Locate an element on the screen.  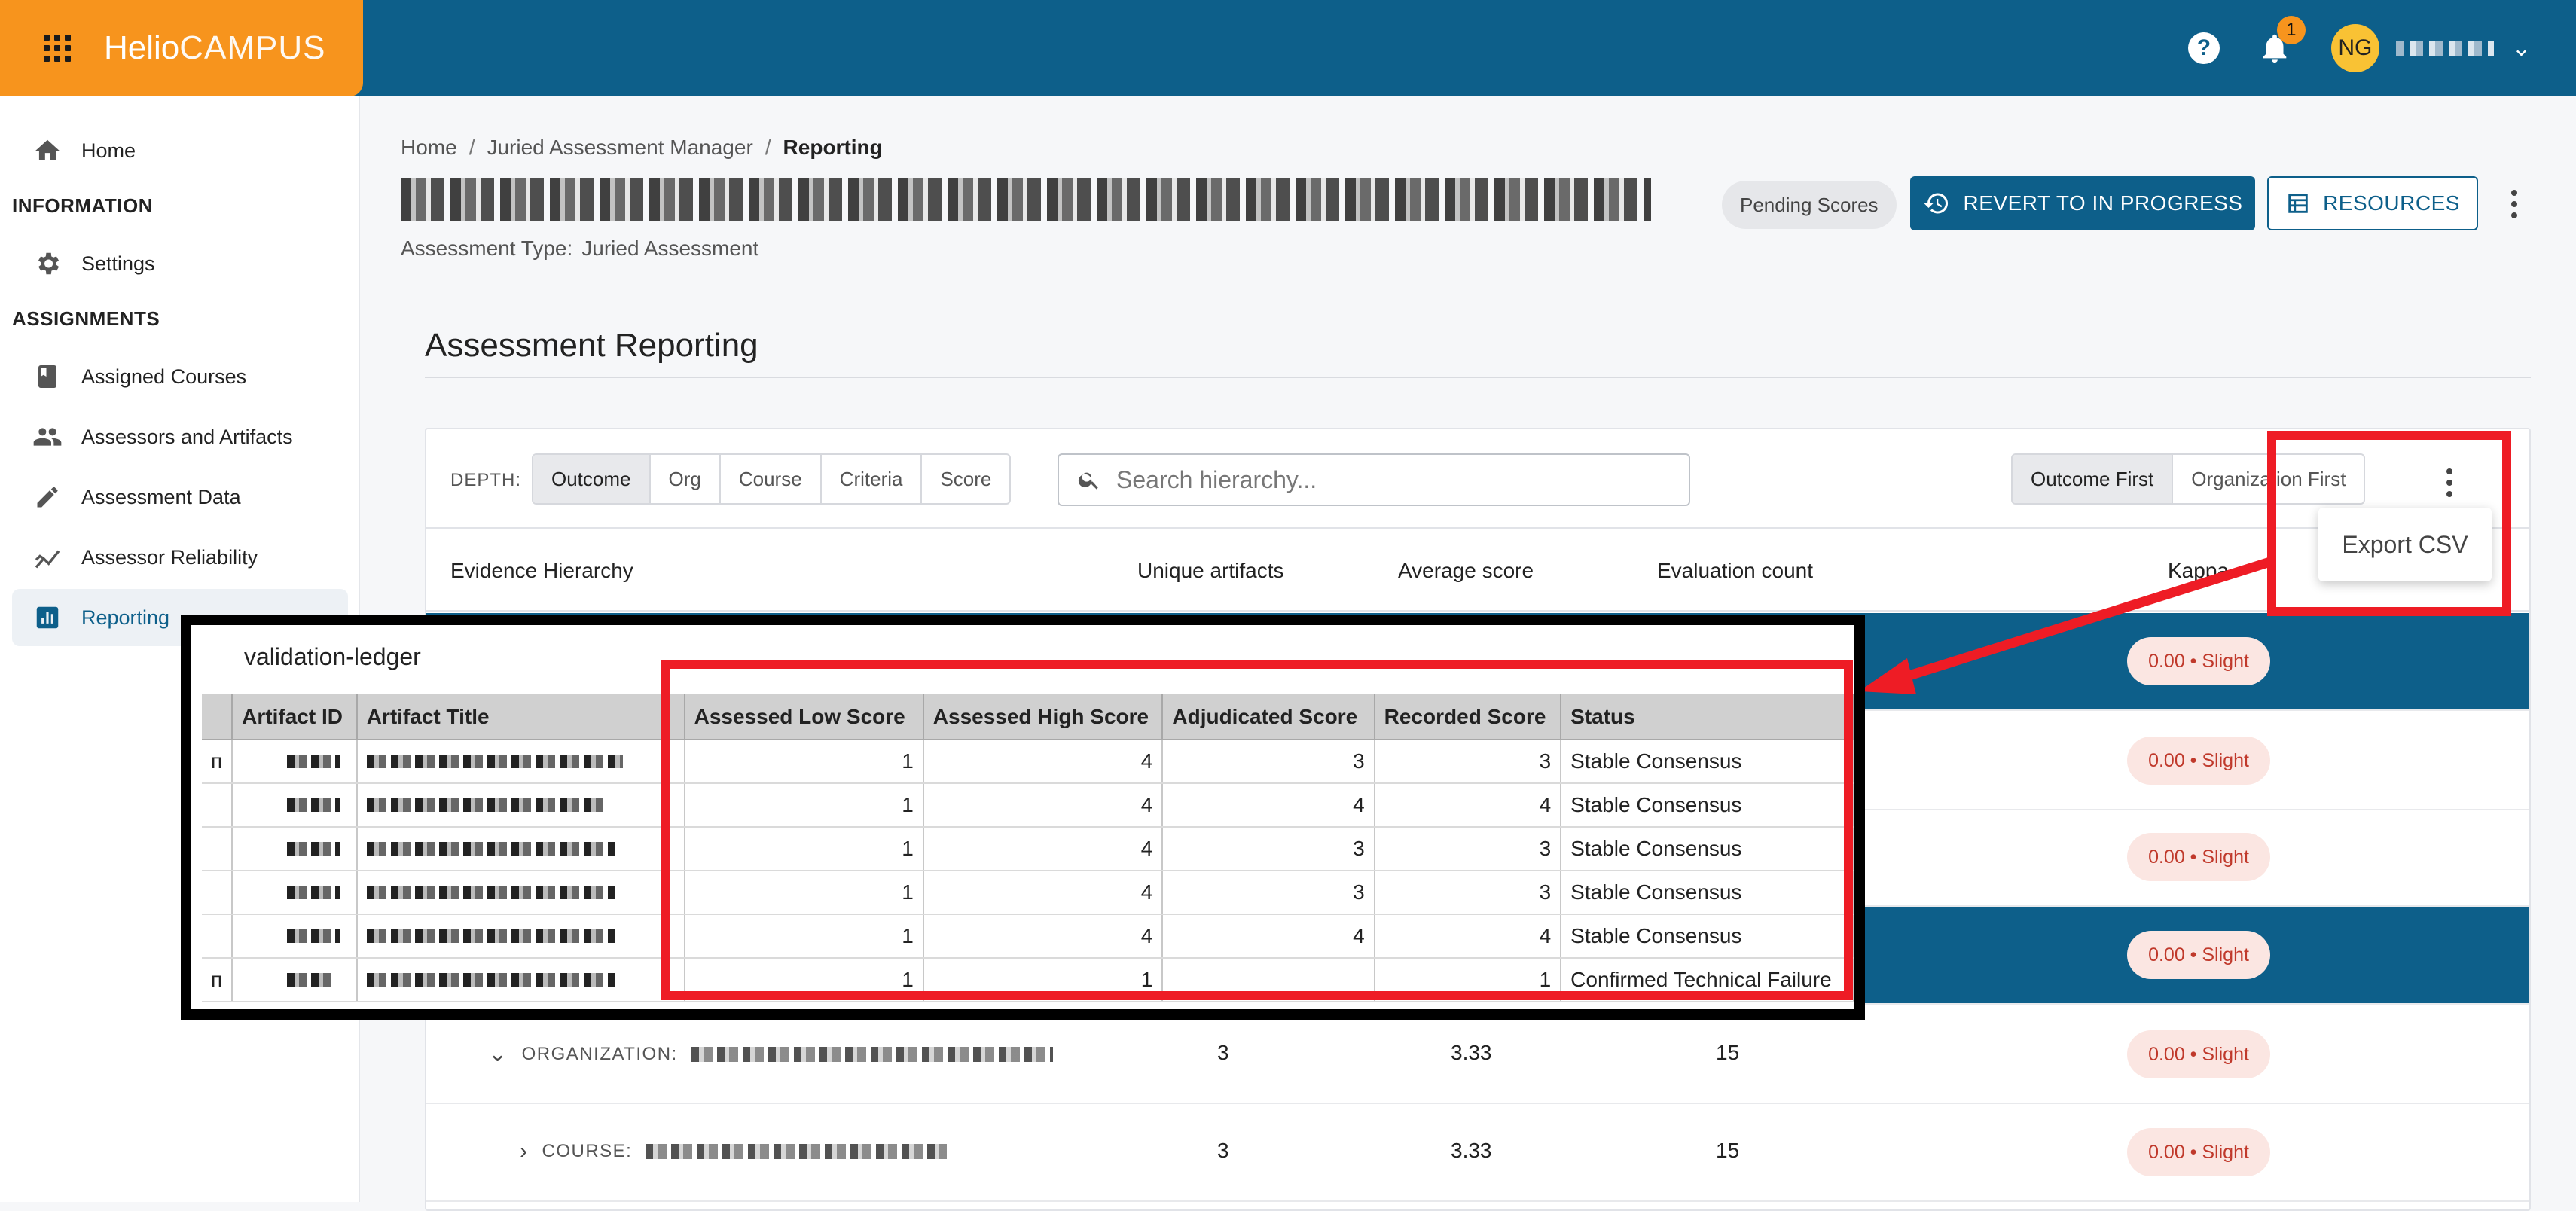
apps-grid-icon is located at coordinates (58, 49).